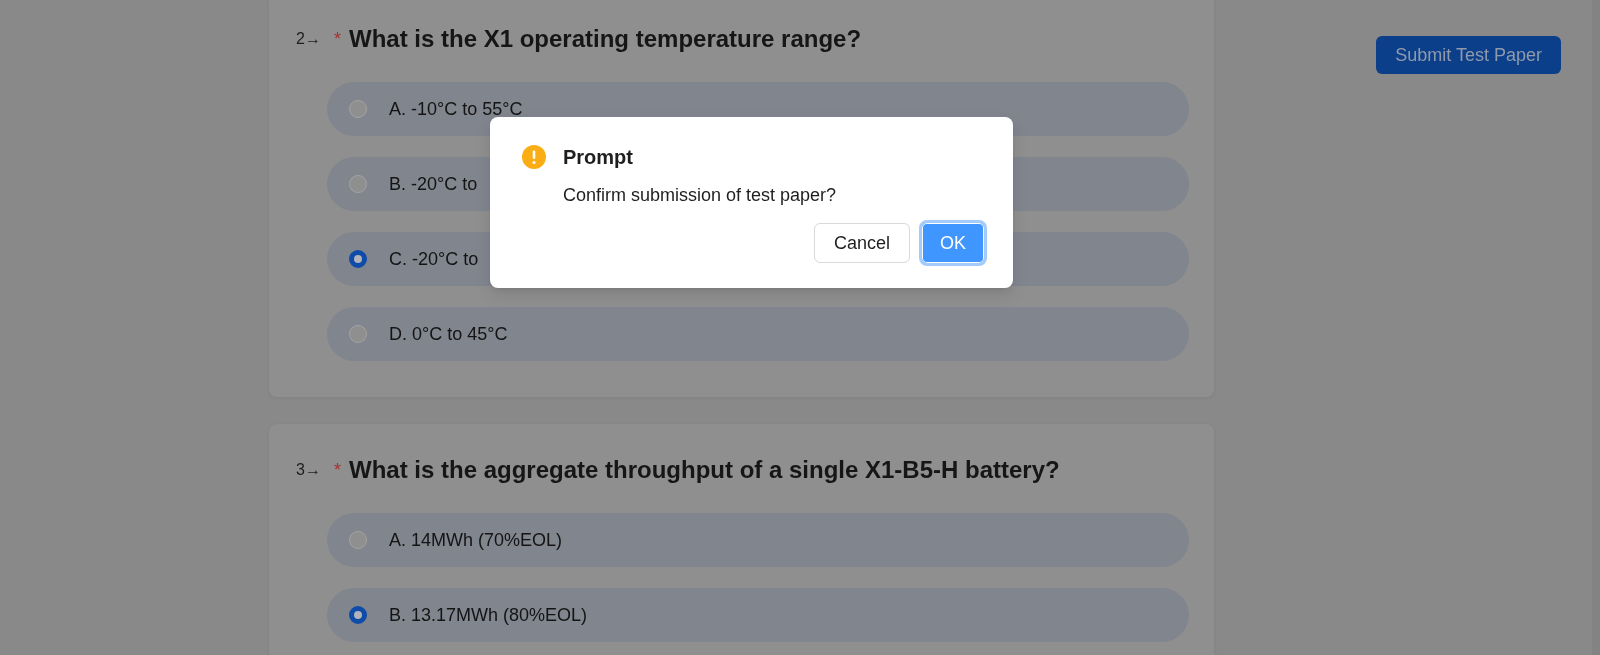 The height and width of the screenshot is (655, 1600). Describe the element at coordinates (1468, 55) in the screenshot. I see `submit-button: Submit Test Paper` at that location.